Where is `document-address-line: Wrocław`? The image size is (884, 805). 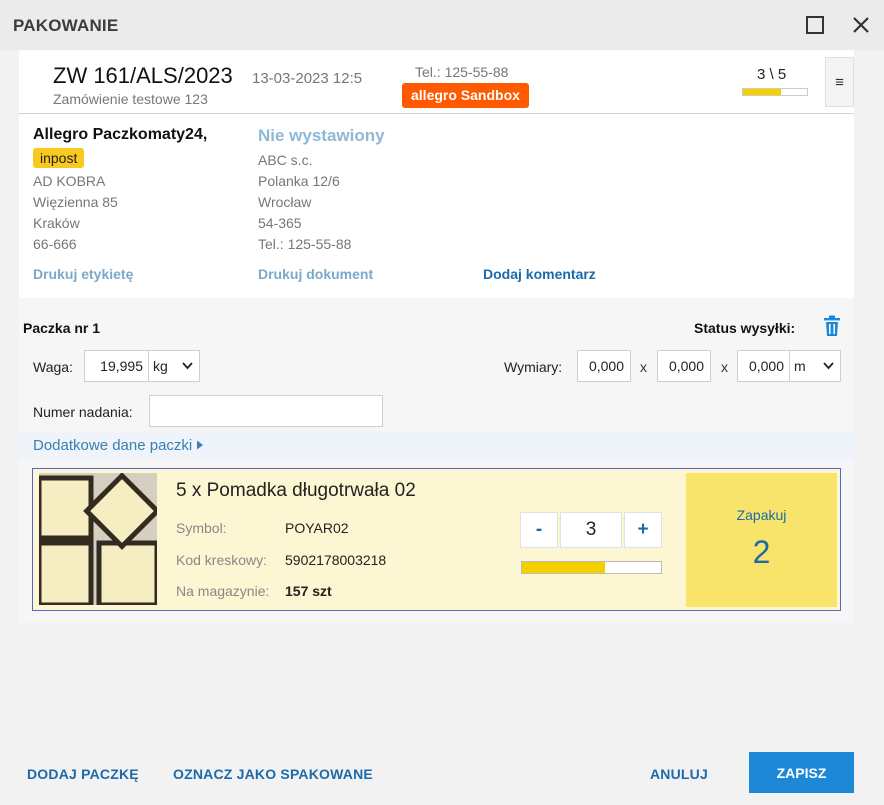 document-address-line: Wrocław is located at coordinates (285, 202).